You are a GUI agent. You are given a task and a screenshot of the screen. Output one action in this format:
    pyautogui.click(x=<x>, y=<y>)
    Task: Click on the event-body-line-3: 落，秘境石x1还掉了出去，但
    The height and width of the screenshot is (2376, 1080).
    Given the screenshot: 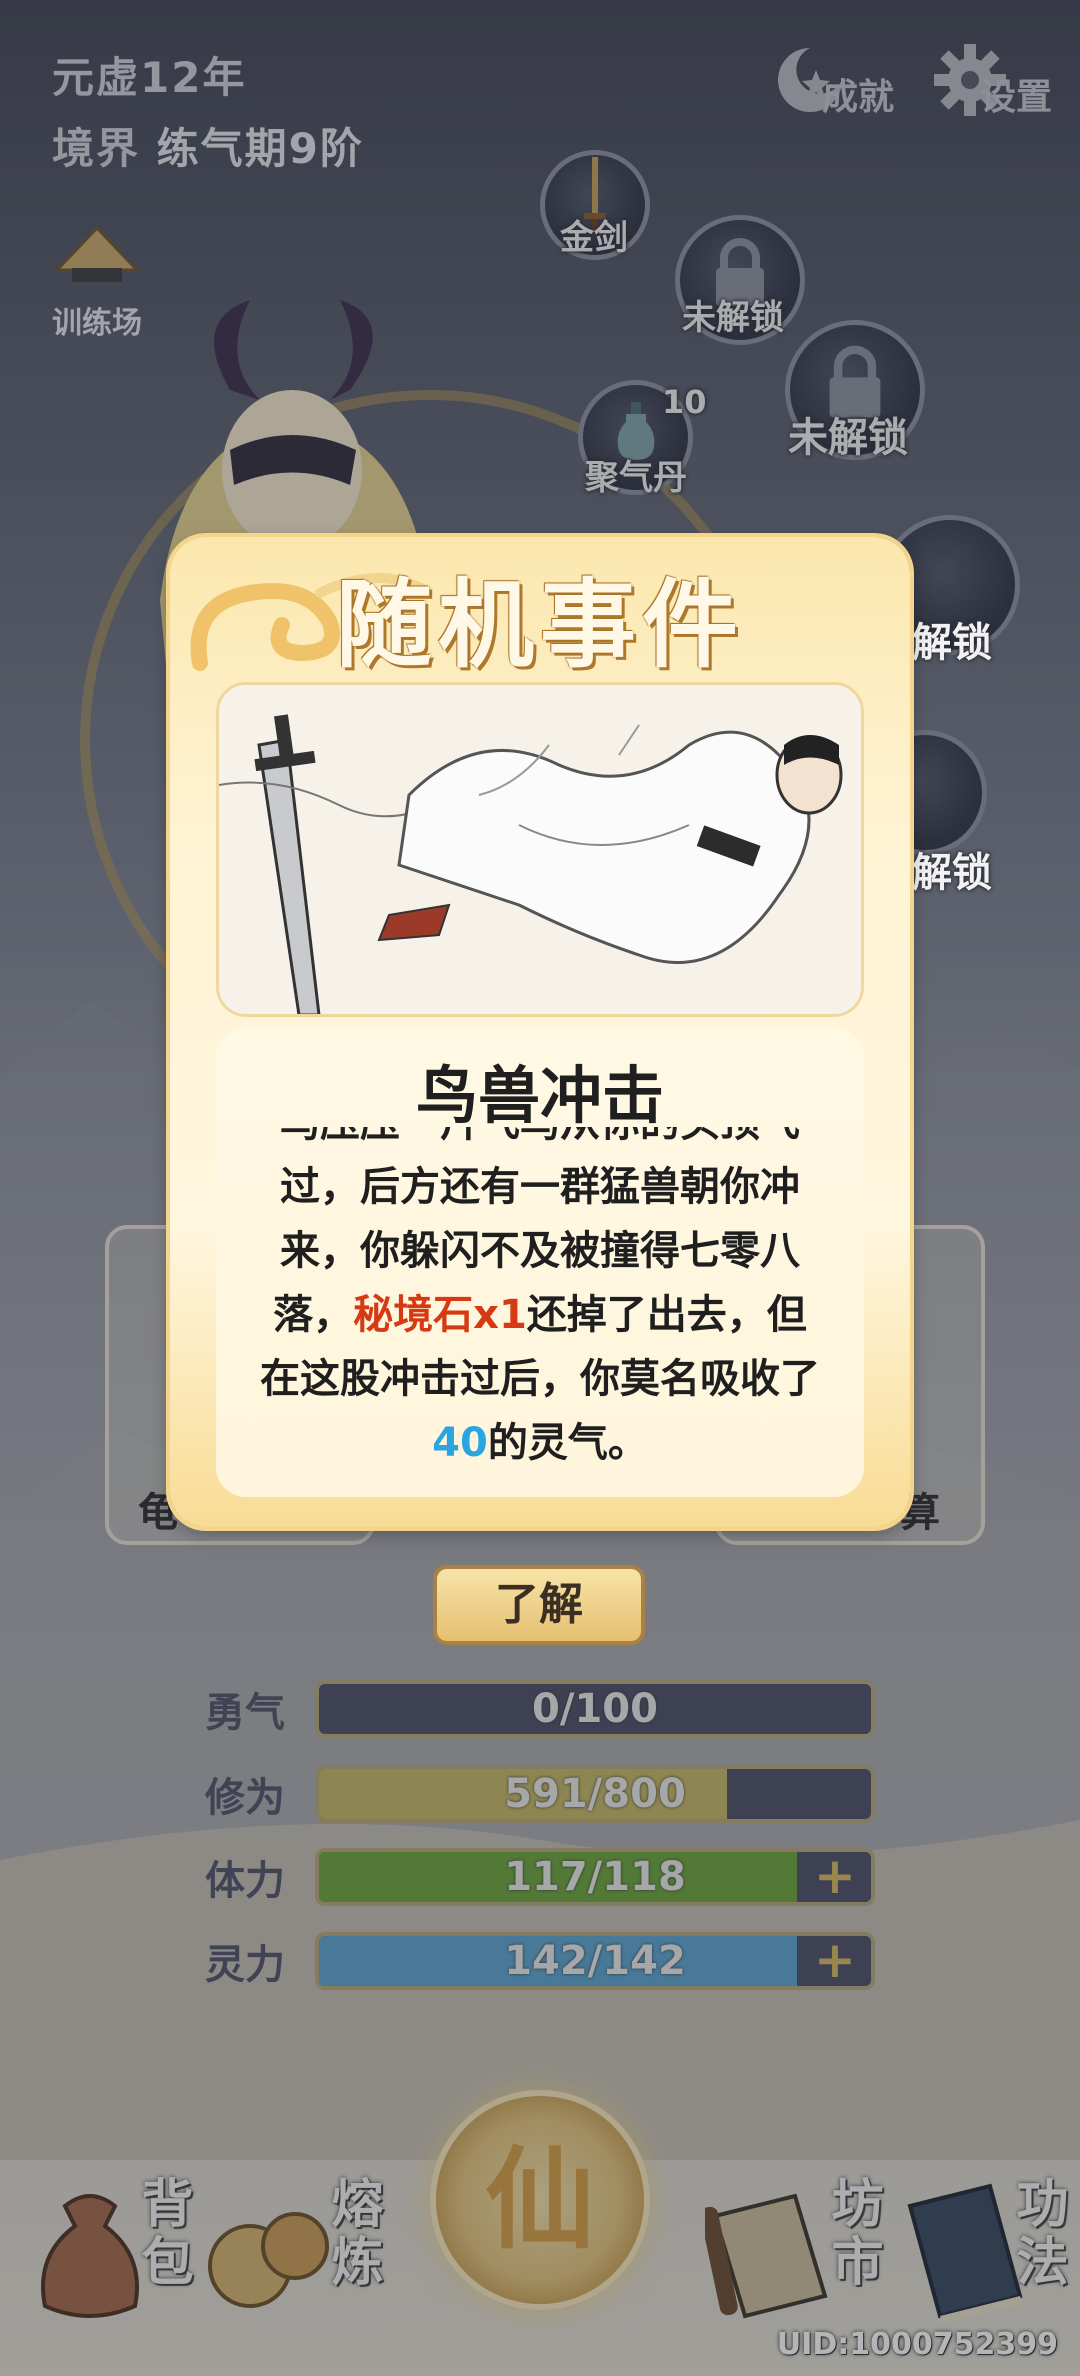 What is the action you would take?
    pyautogui.click(x=540, y=1315)
    